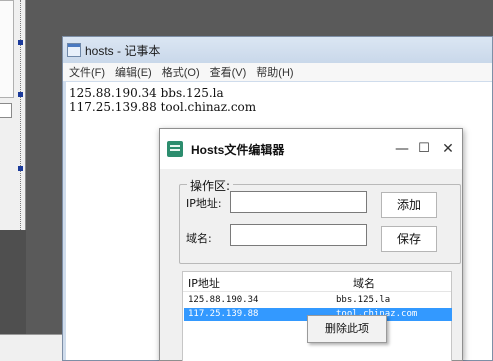 The height and width of the screenshot is (361, 493). What do you see at coordinates (199, 238) in the screenshot?
I see `domain-label: 域名:` at bounding box center [199, 238].